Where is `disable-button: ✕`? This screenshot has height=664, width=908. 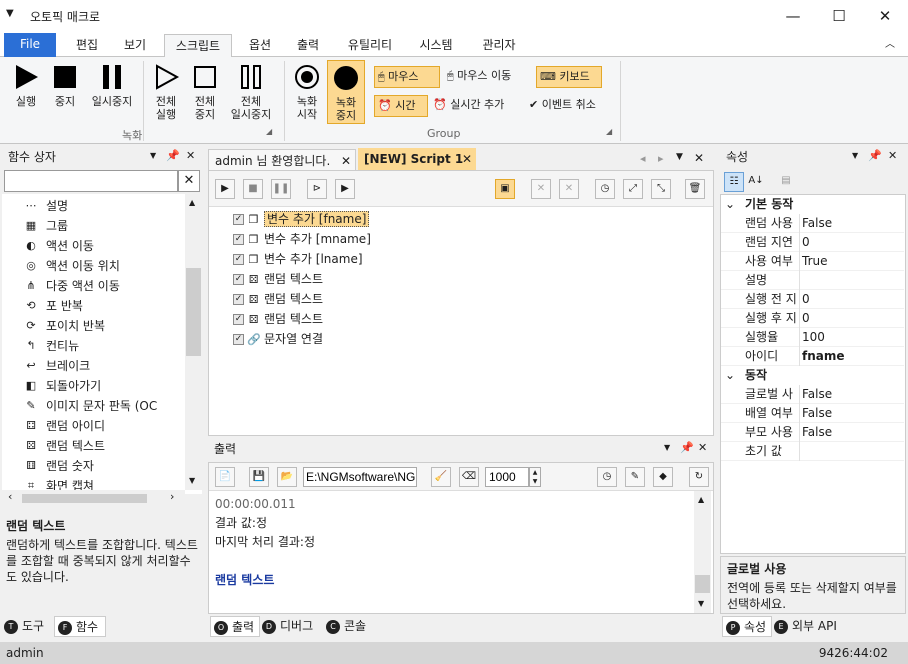
disable-button: ✕ is located at coordinates (541, 189).